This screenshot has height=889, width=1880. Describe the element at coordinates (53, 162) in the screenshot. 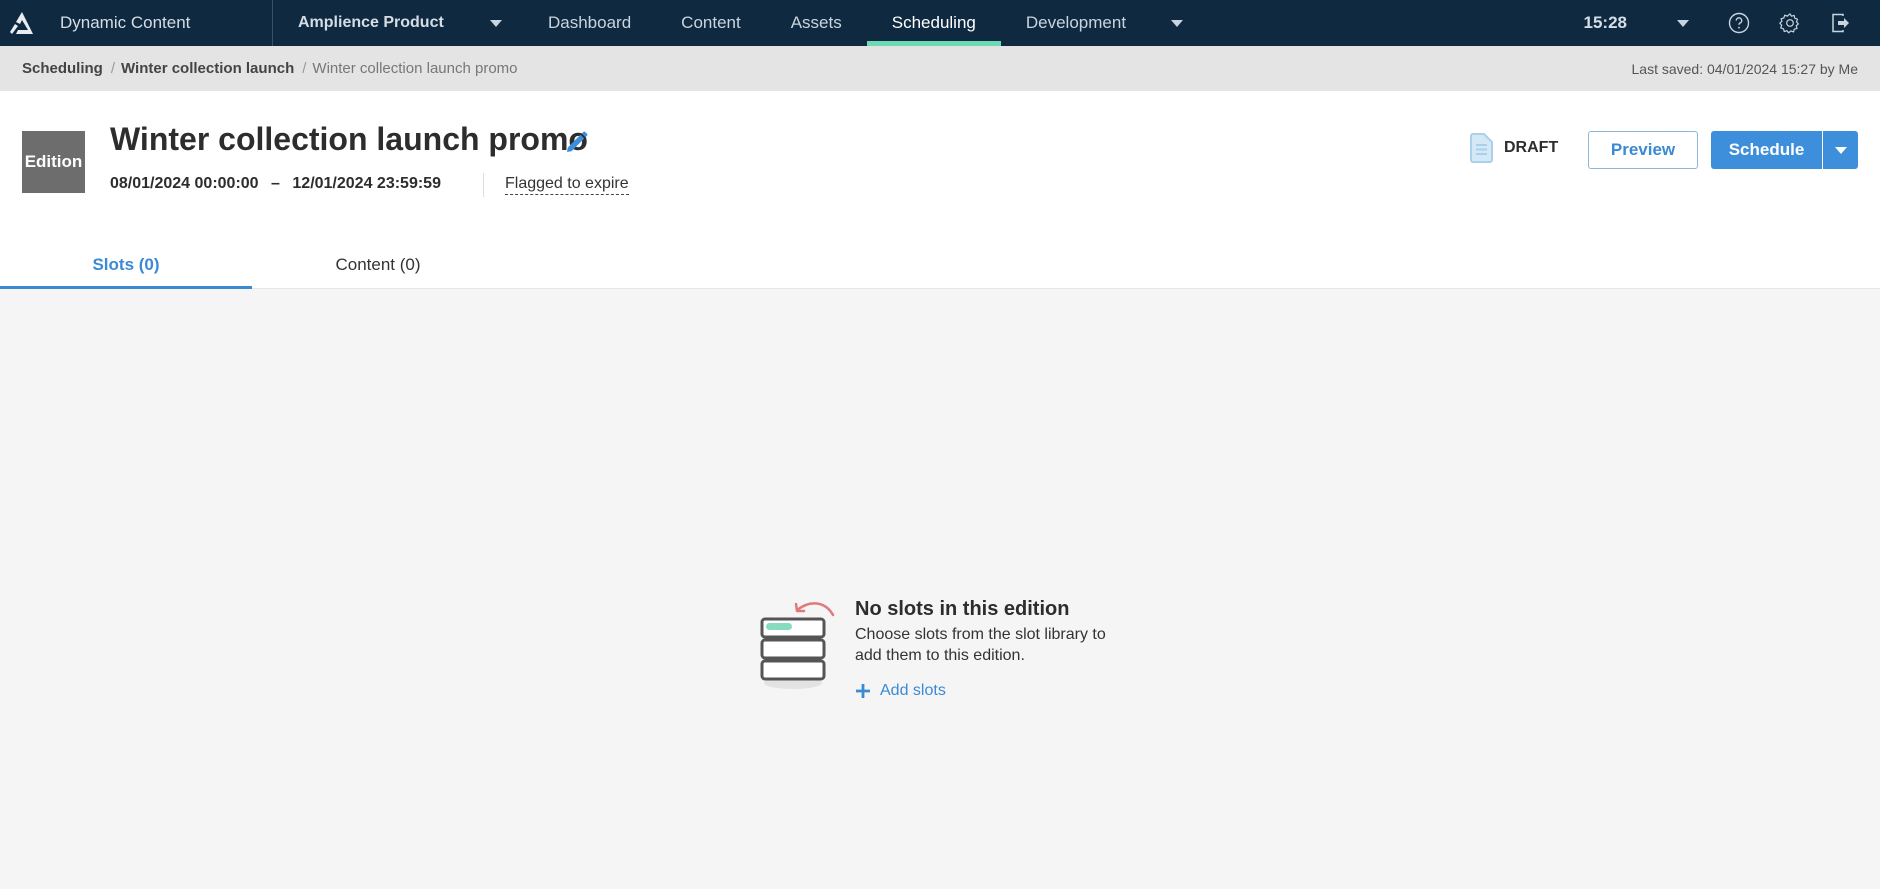

I see `edition-badge: Edition` at that location.